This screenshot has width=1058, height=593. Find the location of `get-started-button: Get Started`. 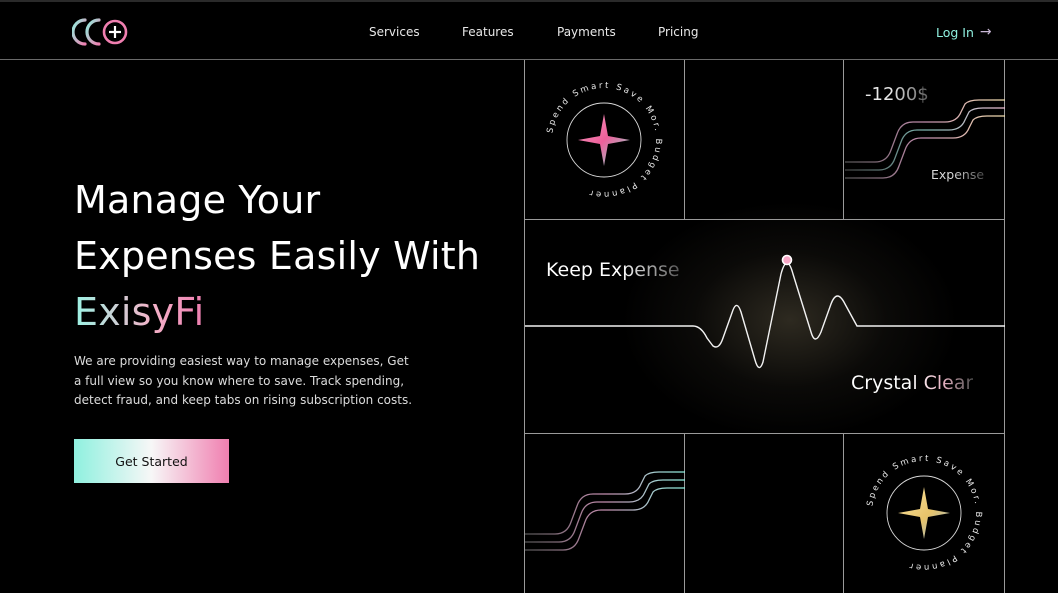

get-started-button: Get Started is located at coordinates (151, 461).